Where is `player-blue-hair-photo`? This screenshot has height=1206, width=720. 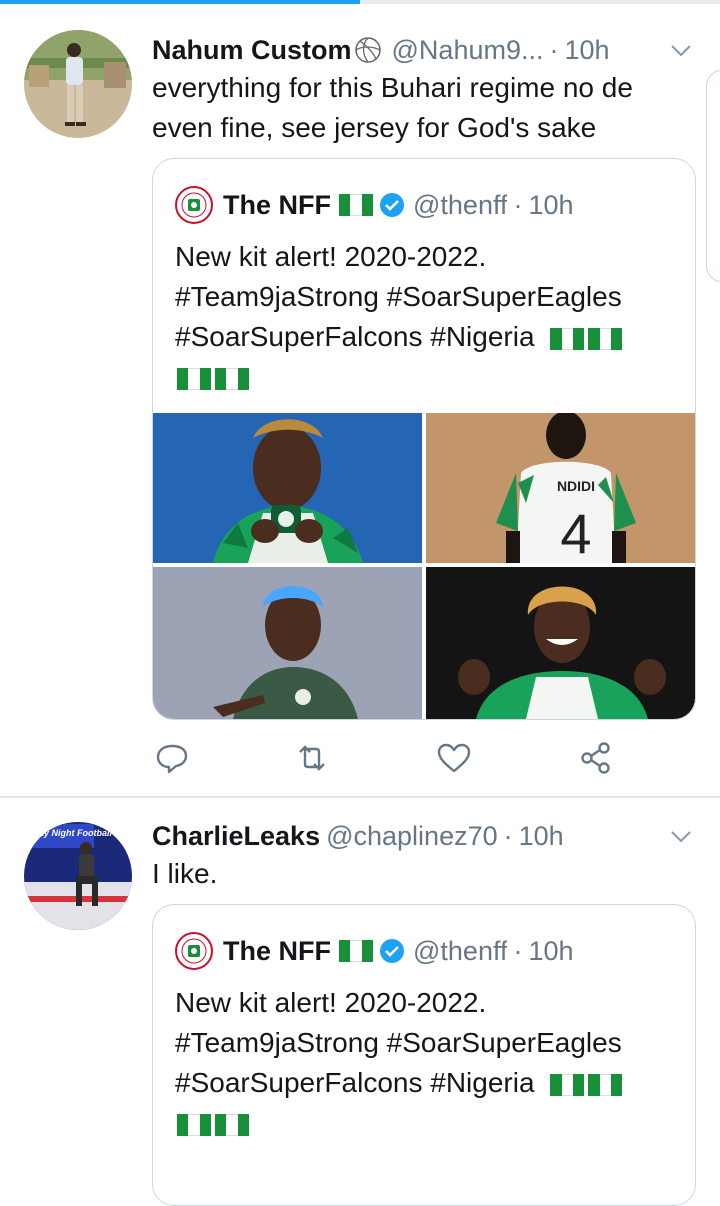
player-blue-hair-photo is located at coordinates (287, 643).